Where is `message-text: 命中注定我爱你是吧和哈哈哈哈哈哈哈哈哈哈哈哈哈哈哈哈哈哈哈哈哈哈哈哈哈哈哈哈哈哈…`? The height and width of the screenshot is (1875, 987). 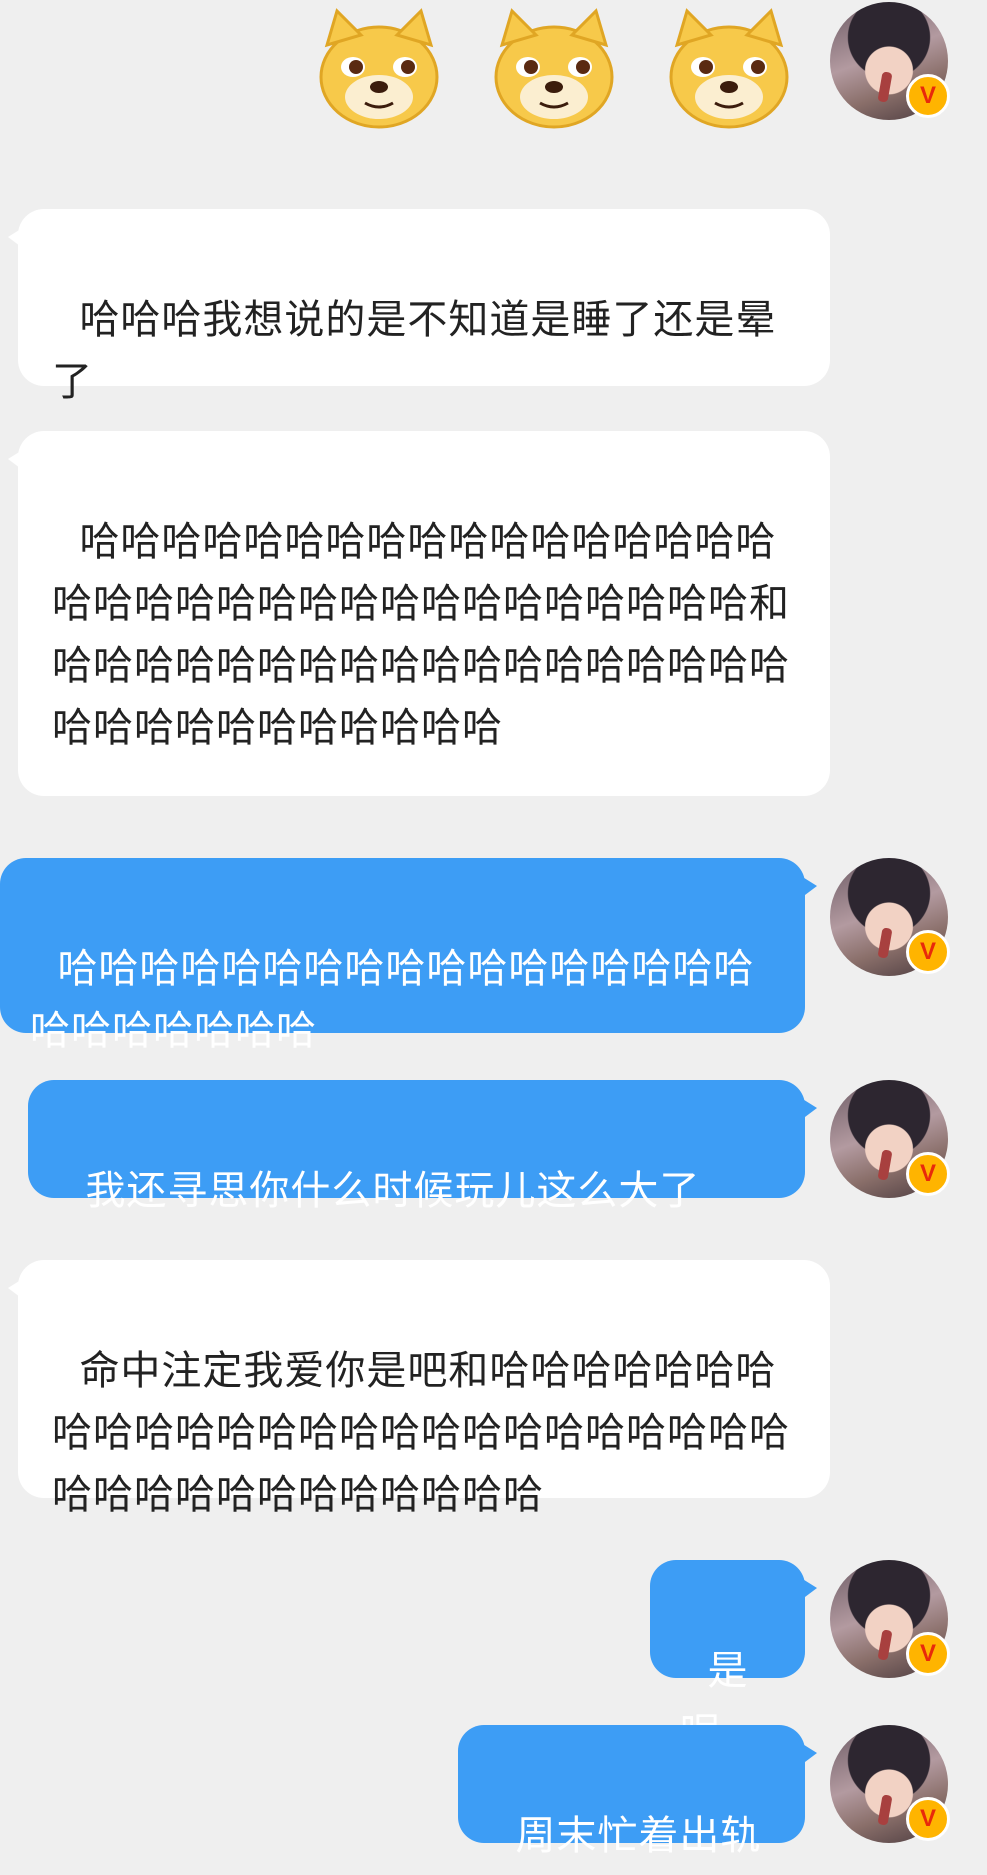
message-text: 命中注定我爱你是吧和哈哈哈哈哈哈哈哈哈哈哈哈哈哈哈哈哈哈哈哈哈哈哈哈哈哈哈哈哈哈… is located at coordinates (421, 1433).